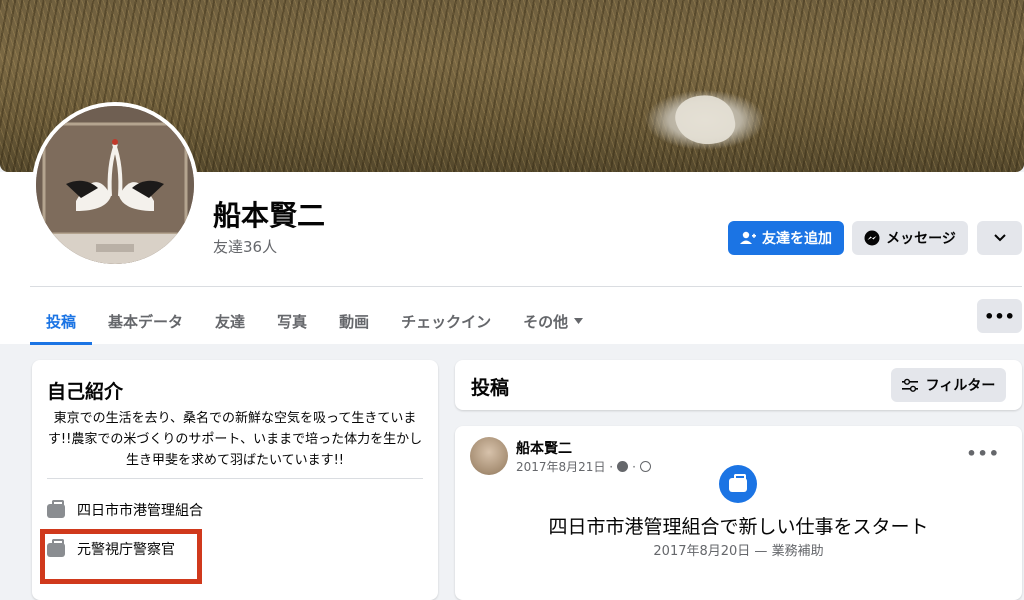 Image resolution: width=1024 pixels, height=600 pixels. I want to click on posts-header-card: 投稿 フィルター, so click(738, 385).